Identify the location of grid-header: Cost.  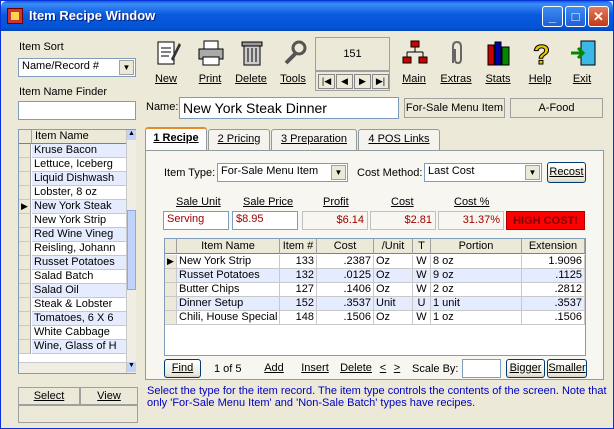
(345, 246).